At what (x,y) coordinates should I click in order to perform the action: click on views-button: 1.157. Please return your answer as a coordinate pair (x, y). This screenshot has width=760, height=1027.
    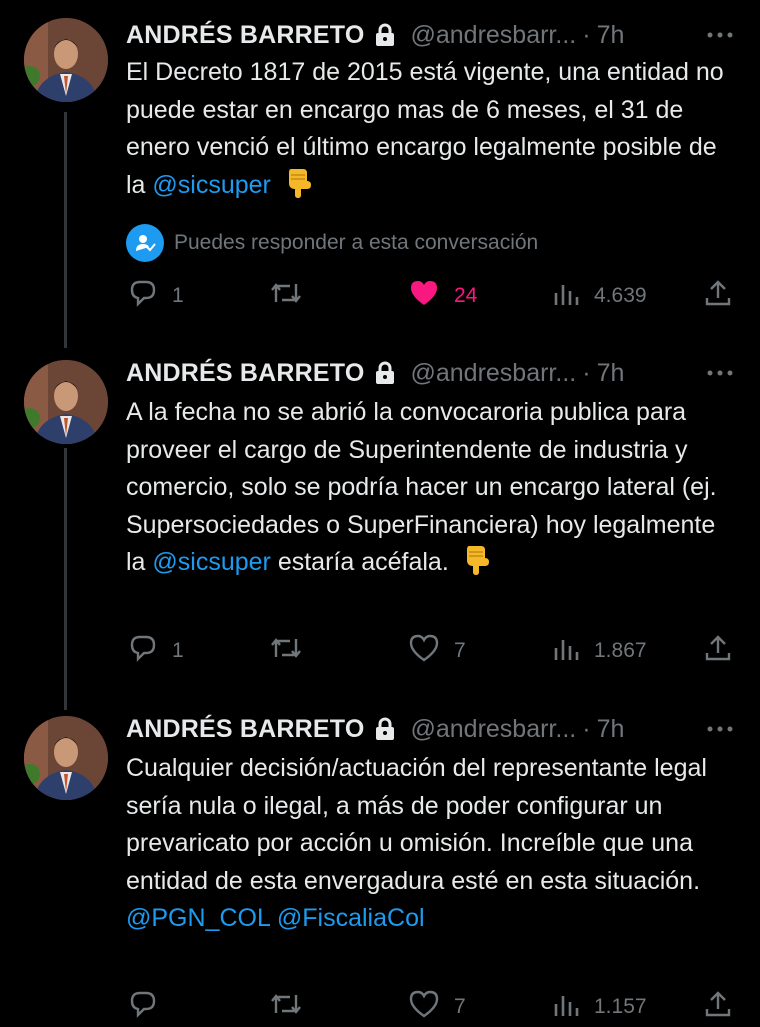
    Looking at the image, I should click on (599, 1007).